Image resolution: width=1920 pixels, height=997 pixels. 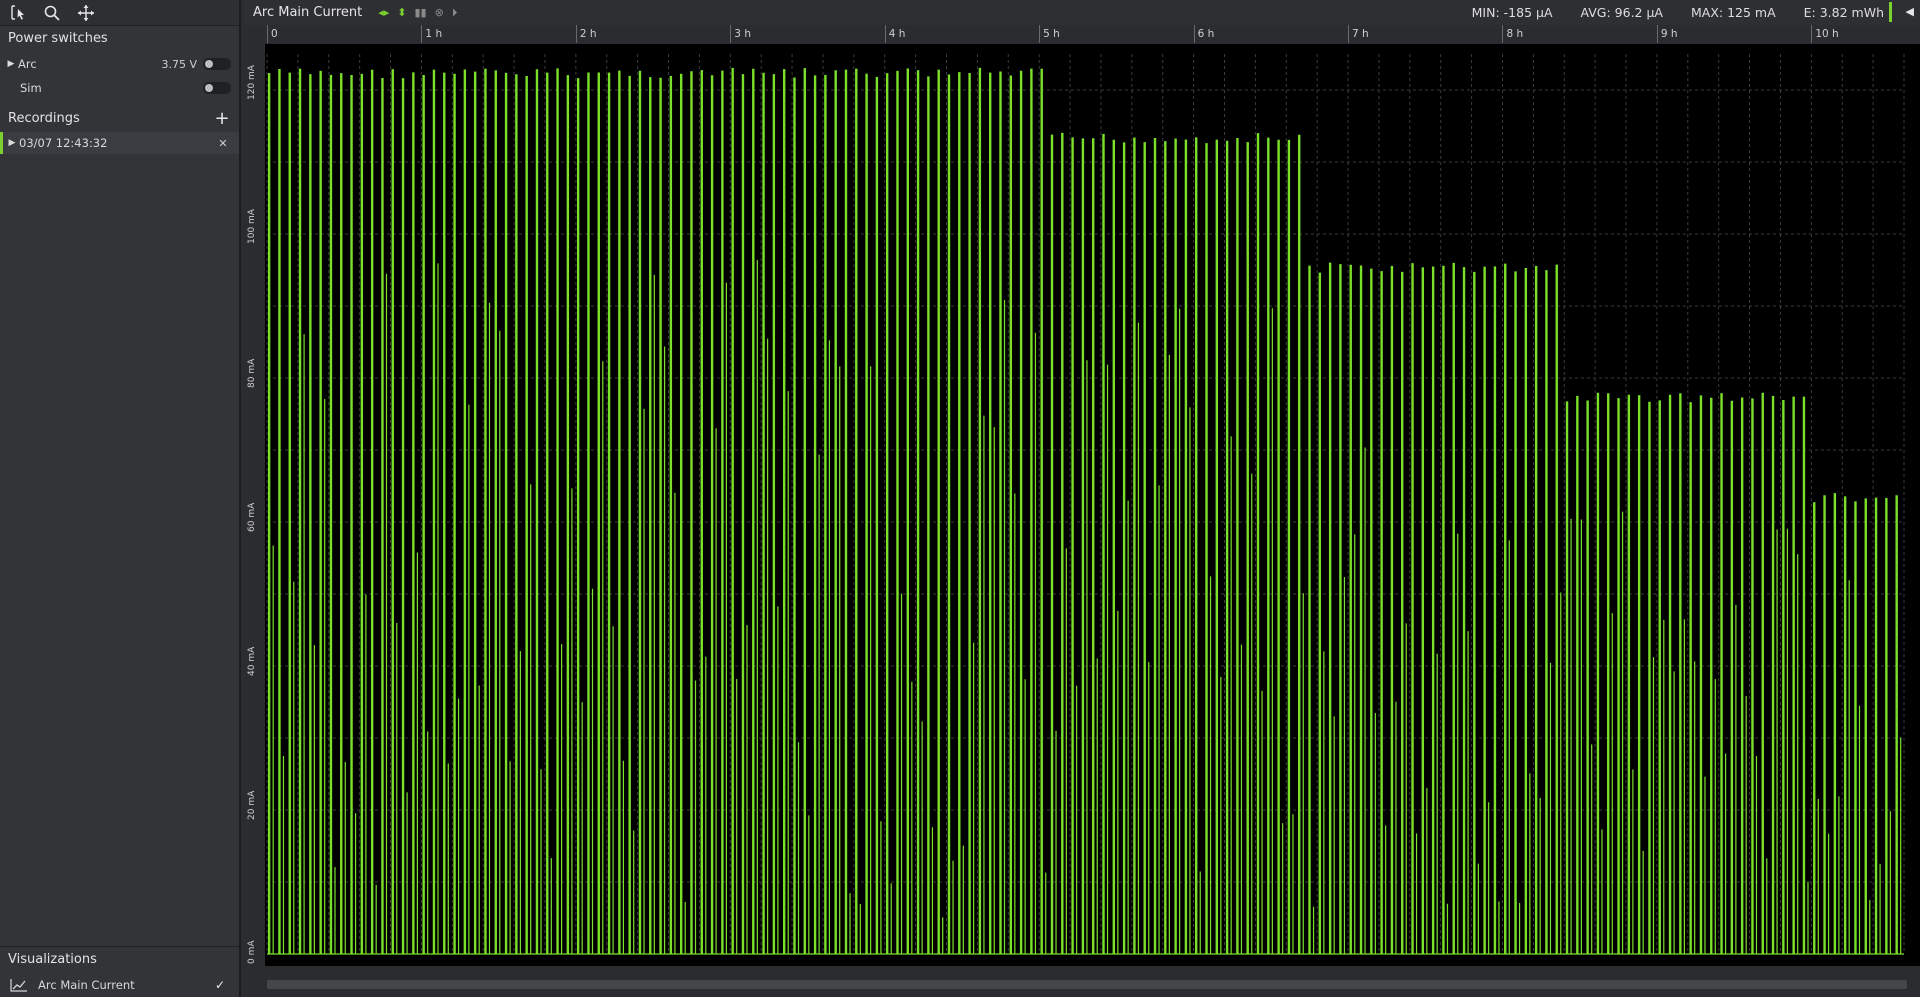 What do you see at coordinates (119, 119) in the screenshot?
I see `recordings-header: Recordings +` at bounding box center [119, 119].